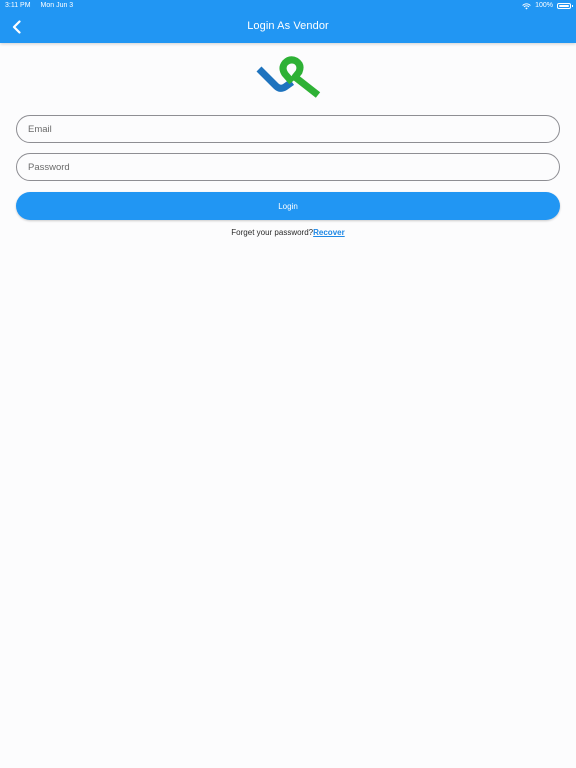 This screenshot has width=576, height=768. I want to click on recover-link: Recover, so click(329, 232).